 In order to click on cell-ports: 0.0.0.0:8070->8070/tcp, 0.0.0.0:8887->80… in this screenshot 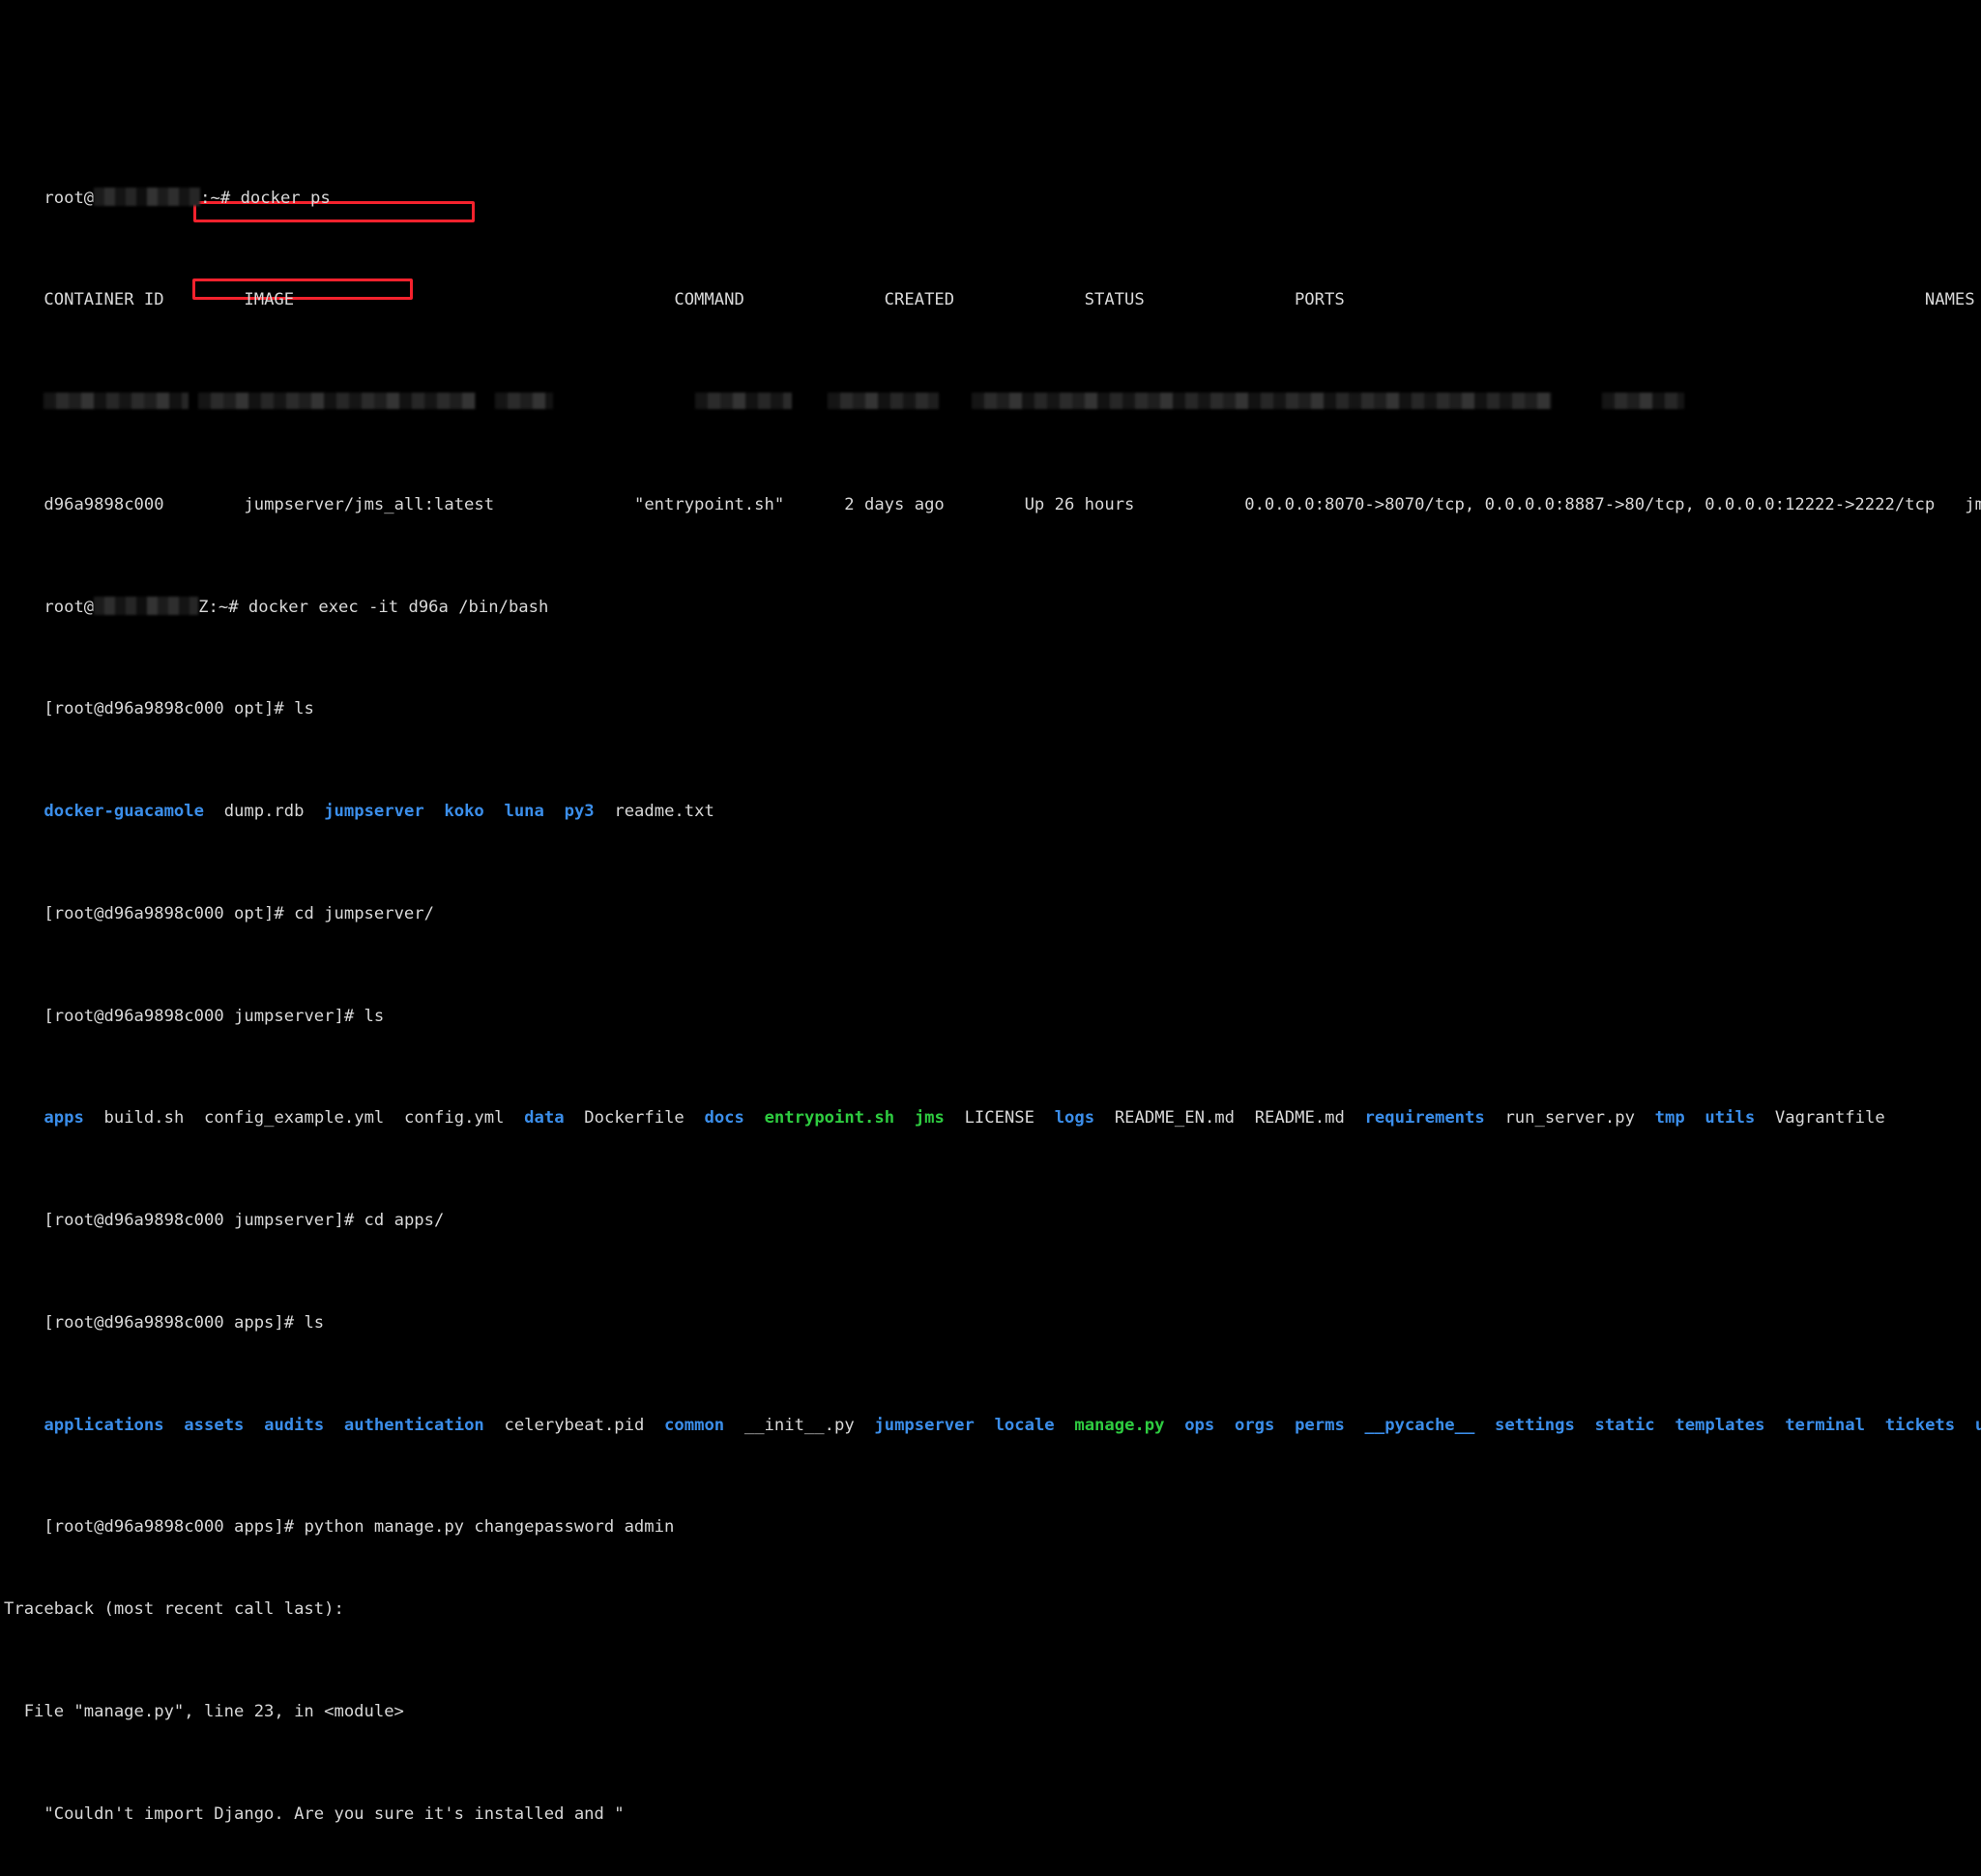, I will do `click(1590, 504)`.